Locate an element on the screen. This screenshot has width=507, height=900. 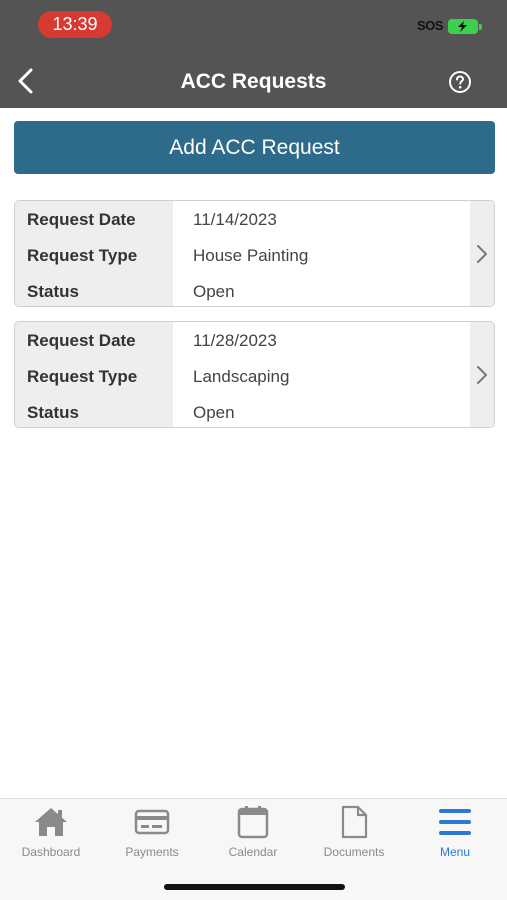
document-icon is located at coordinates (354, 822).